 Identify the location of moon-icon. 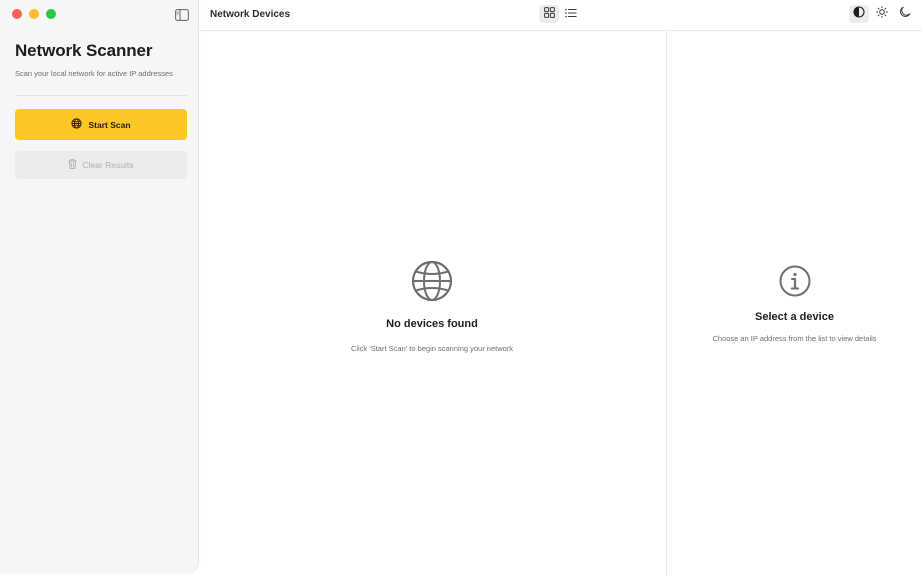
(905, 14).